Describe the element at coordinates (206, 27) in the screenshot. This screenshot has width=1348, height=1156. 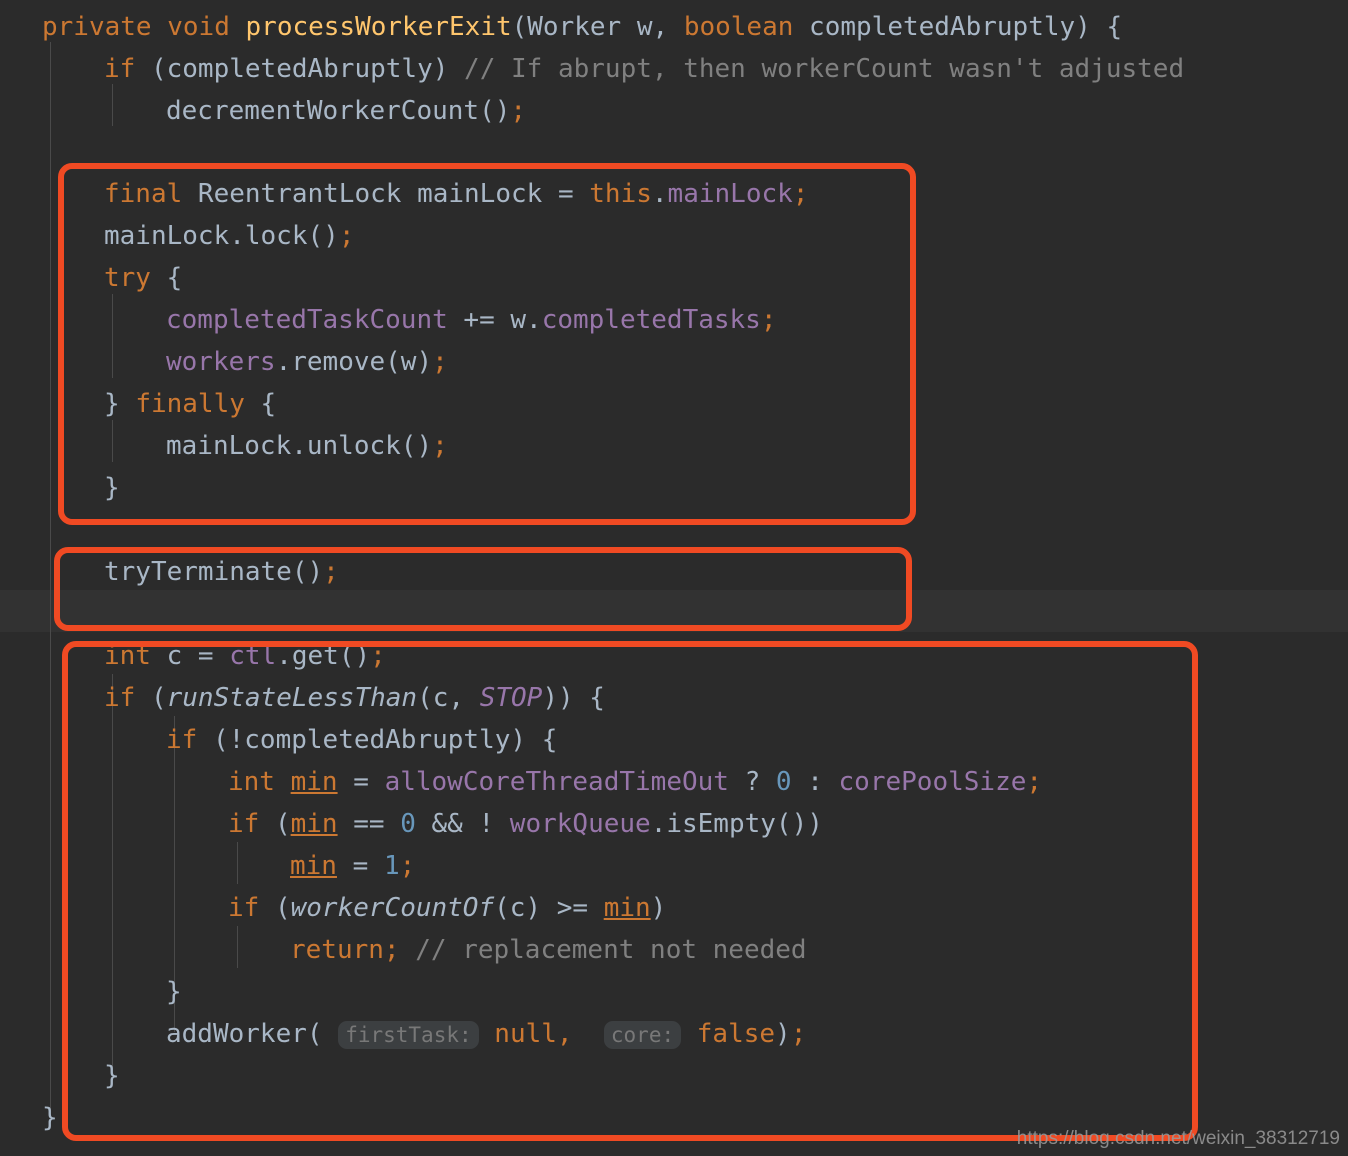
I see `code-token: void` at that location.